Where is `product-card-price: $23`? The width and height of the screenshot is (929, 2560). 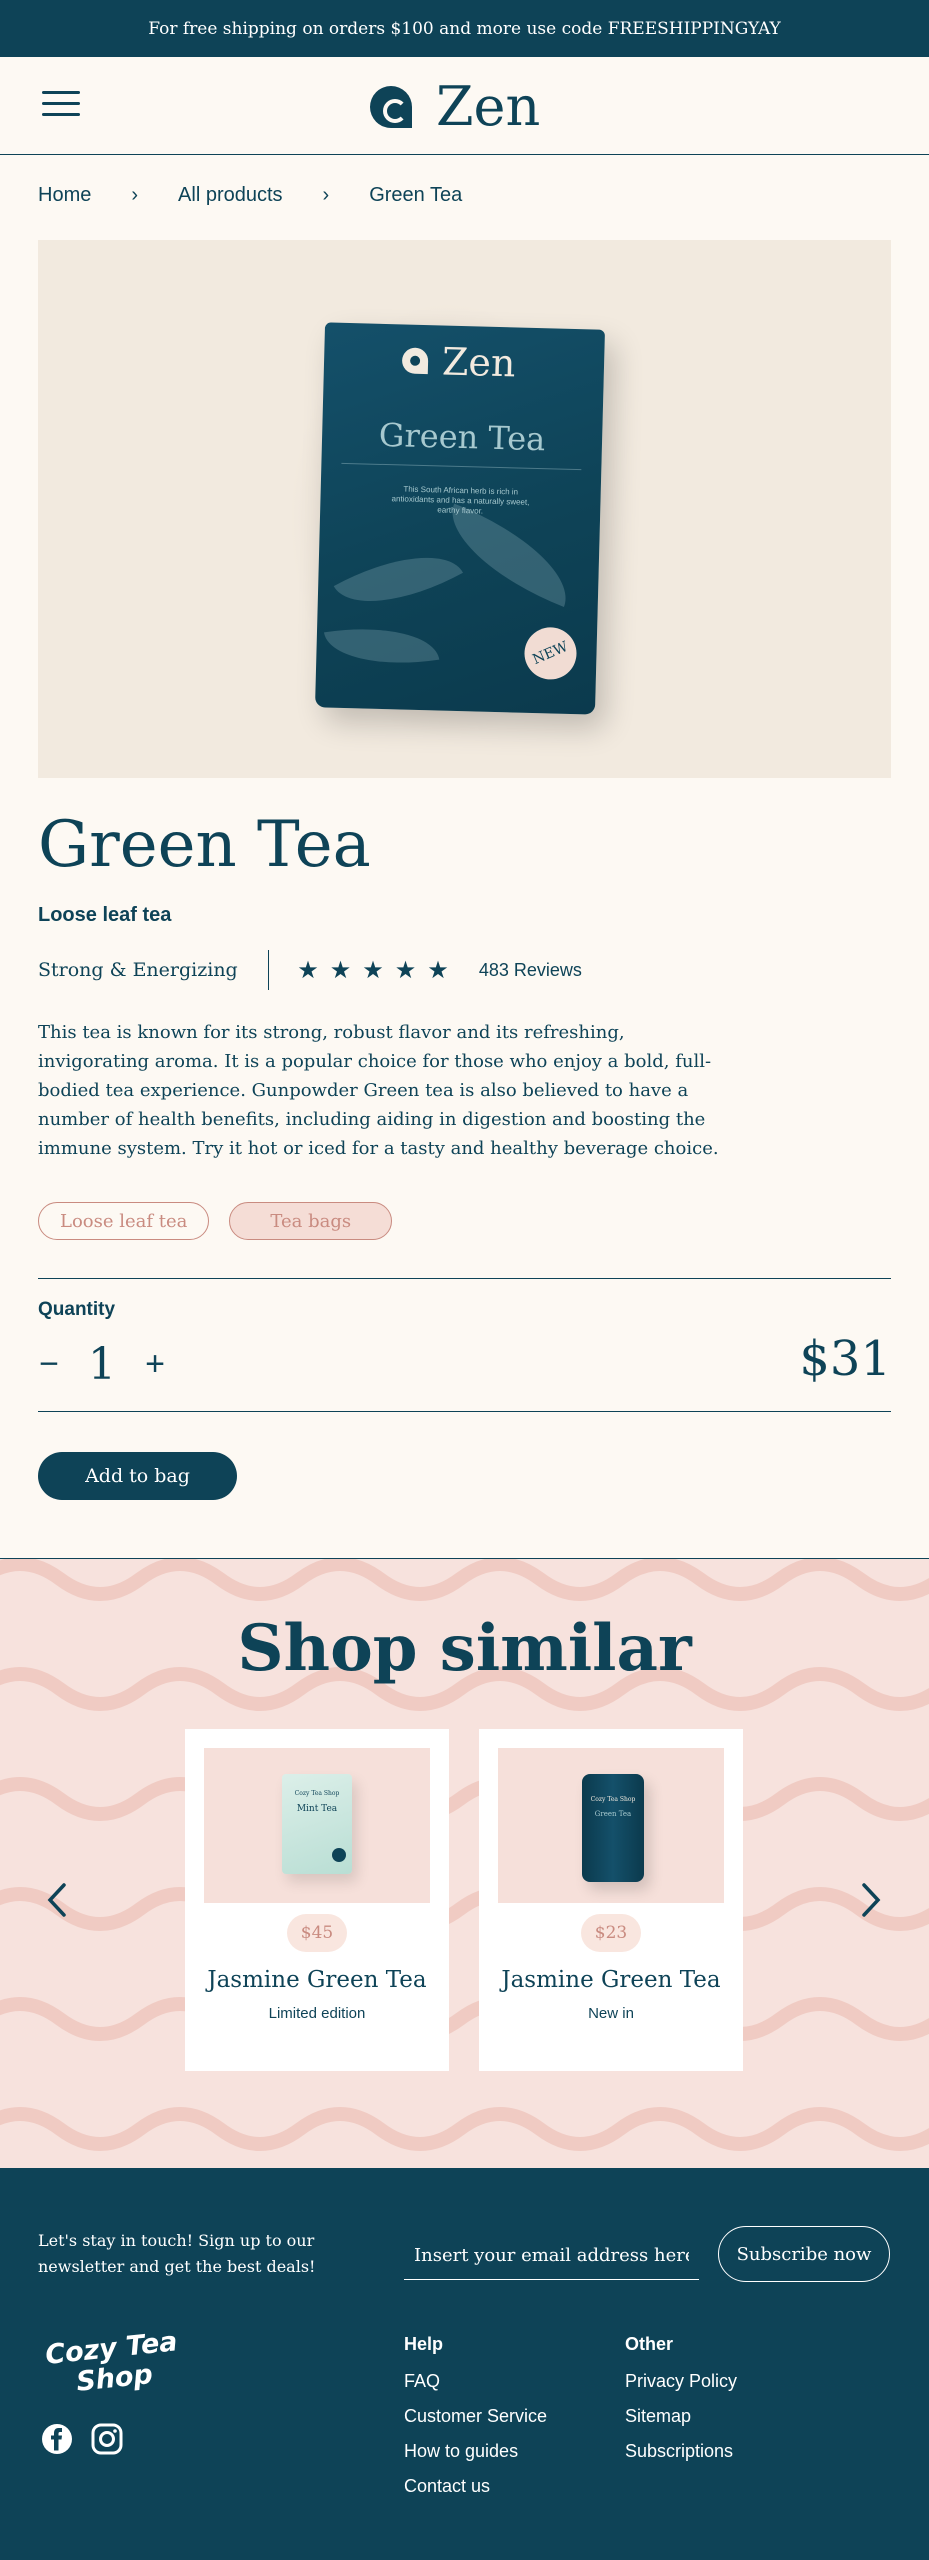 product-card-price: $23 is located at coordinates (611, 1933).